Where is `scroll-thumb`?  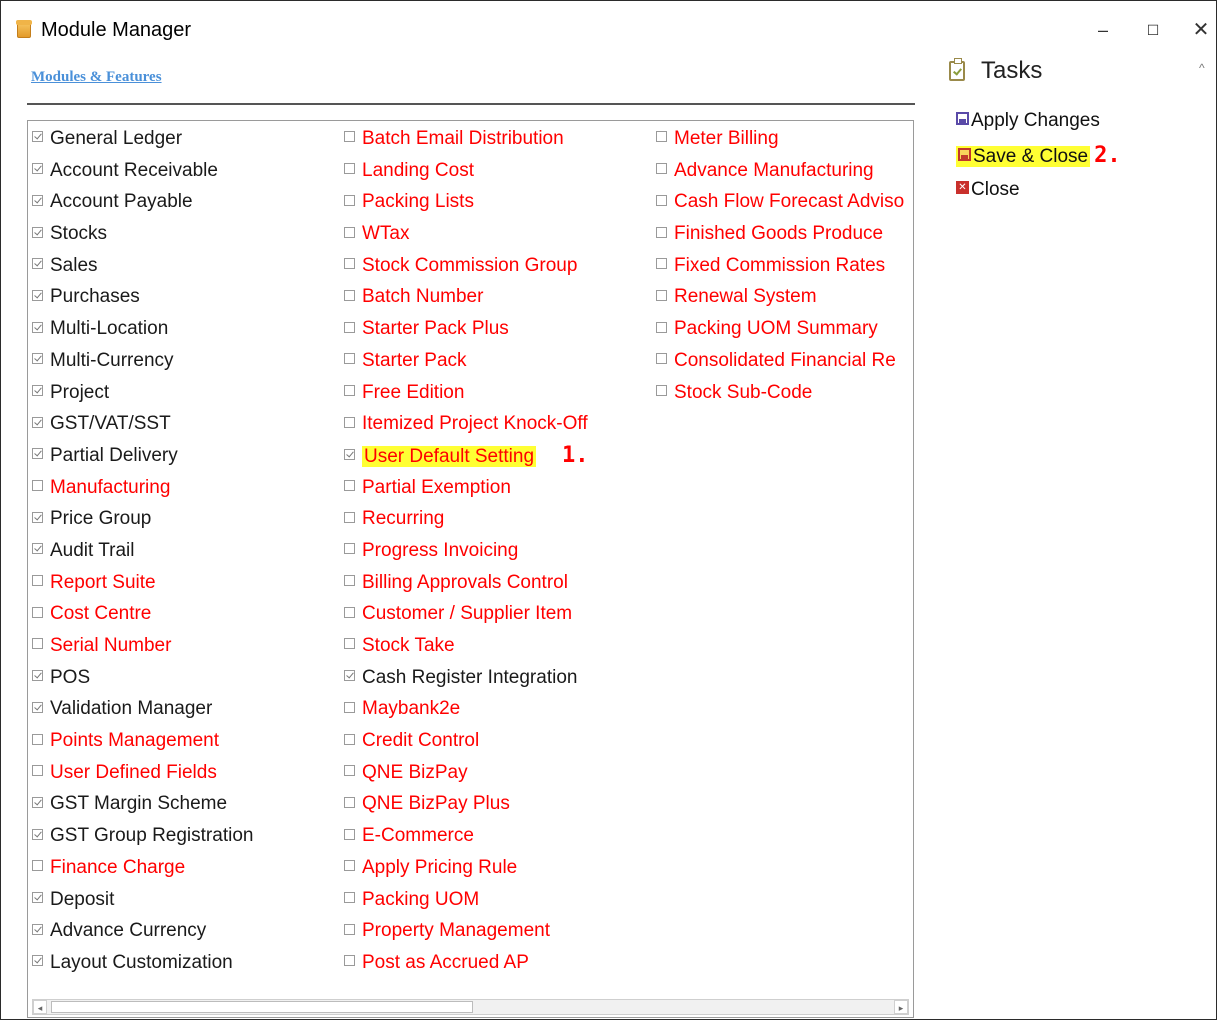 scroll-thumb is located at coordinates (262, 1007).